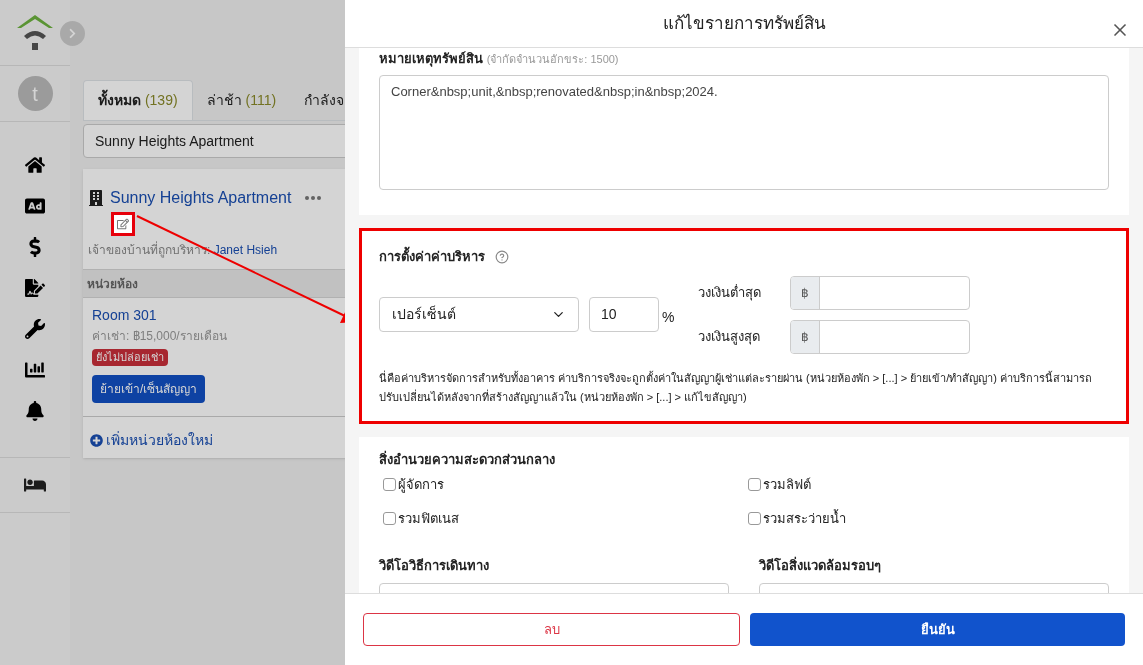 The image size is (1143, 665). I want to click on home-icon, so click(35, 165).